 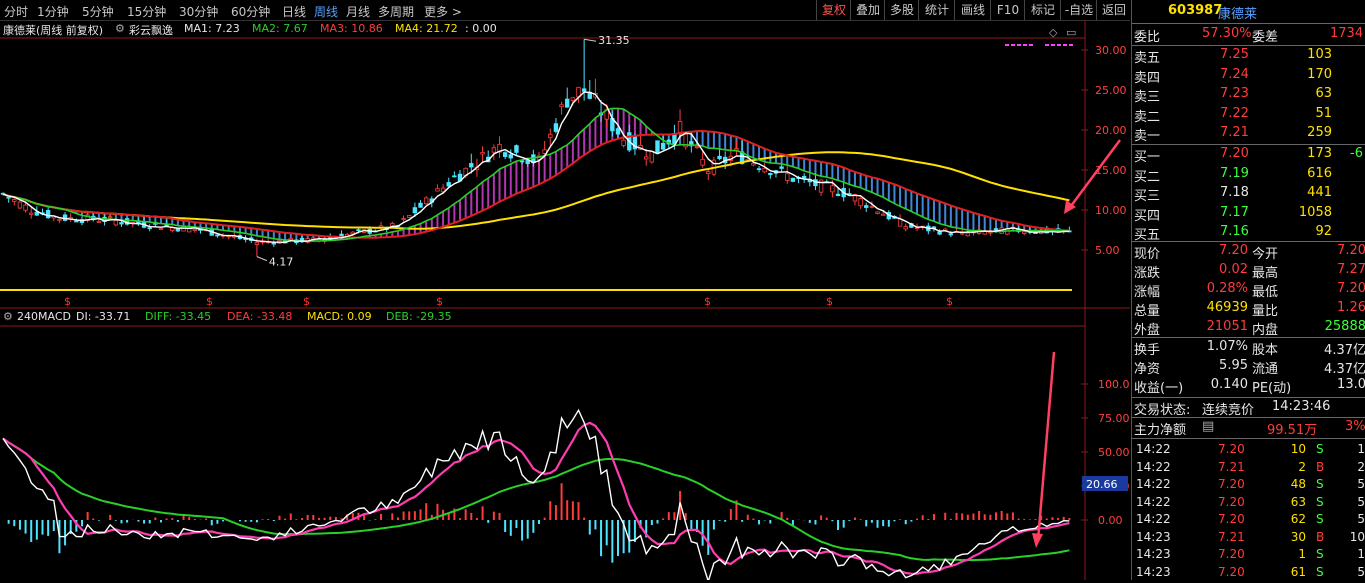 What do you see at coordinates (1298, 501) in the screenshot?
I see `tick-volume: 63` at bounding box center [1298, 501].